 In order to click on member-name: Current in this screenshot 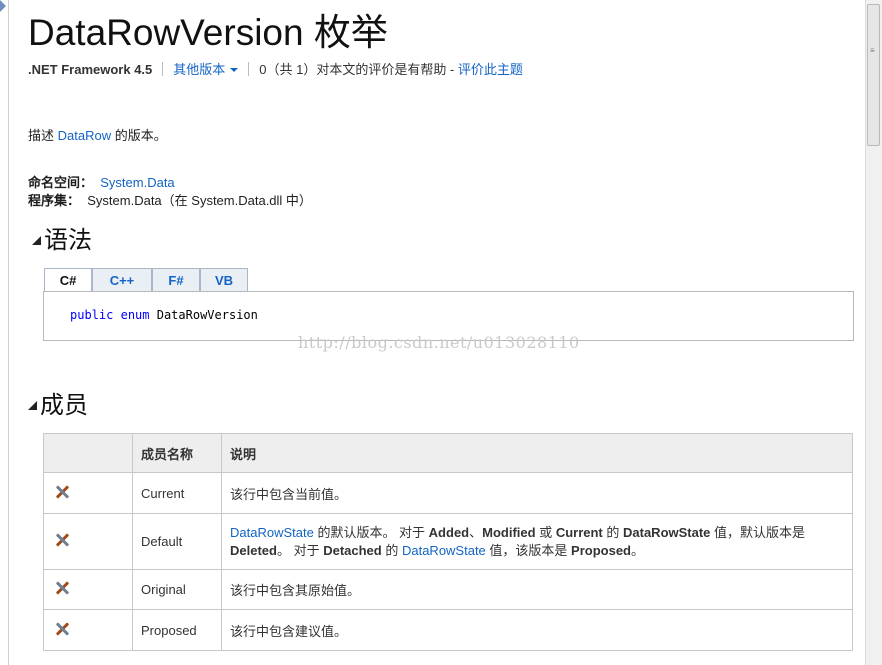, I will do `click(177, 493)`.